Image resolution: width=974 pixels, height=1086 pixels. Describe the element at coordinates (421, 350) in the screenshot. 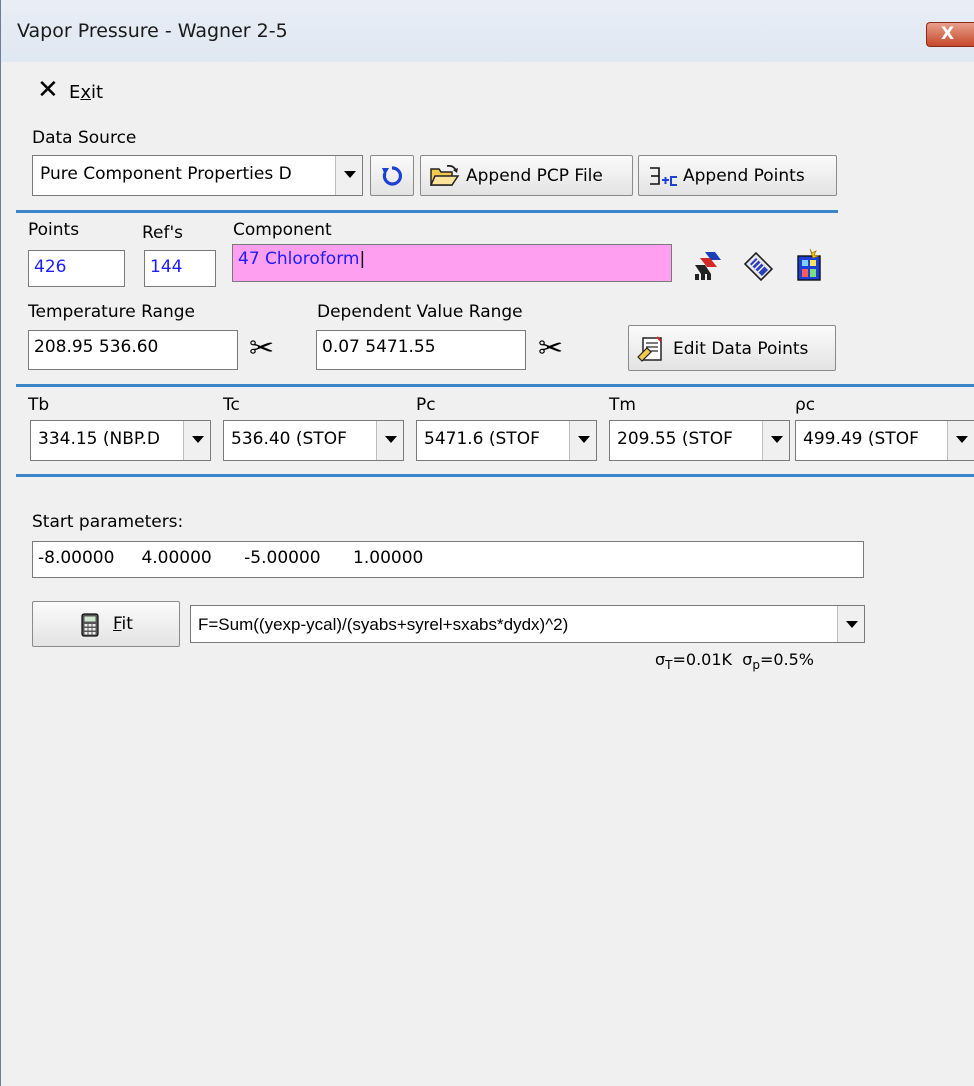

I see `dependent-range-field: 0.07 5471.55` at that location.